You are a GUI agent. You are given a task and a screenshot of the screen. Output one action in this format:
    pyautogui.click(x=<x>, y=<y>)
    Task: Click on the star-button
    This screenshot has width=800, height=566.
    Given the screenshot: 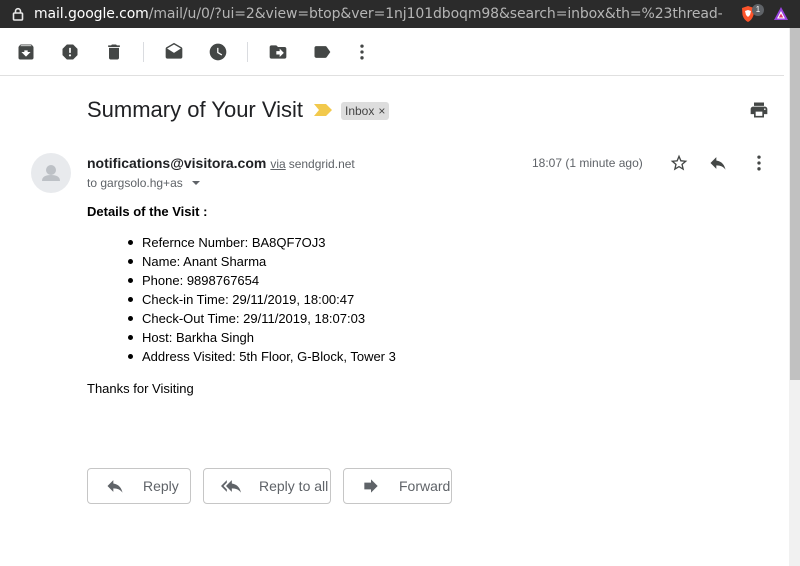 What is the action you would take?
    pyautogui.click(x=679, y=163)
    